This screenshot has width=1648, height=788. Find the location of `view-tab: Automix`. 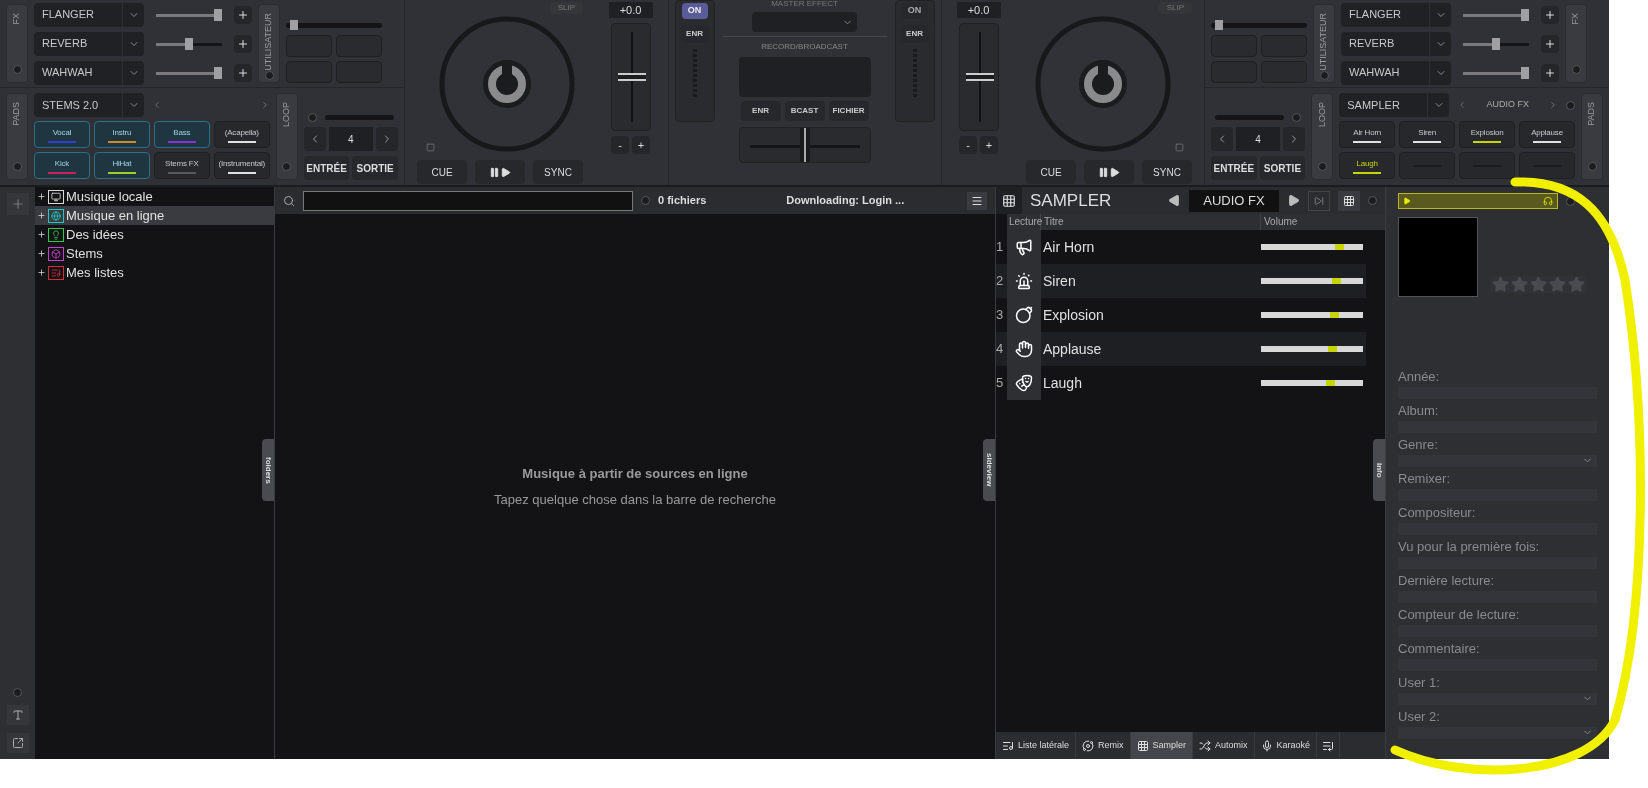

view-tab: Automix is located at coordinates (1224, 745).